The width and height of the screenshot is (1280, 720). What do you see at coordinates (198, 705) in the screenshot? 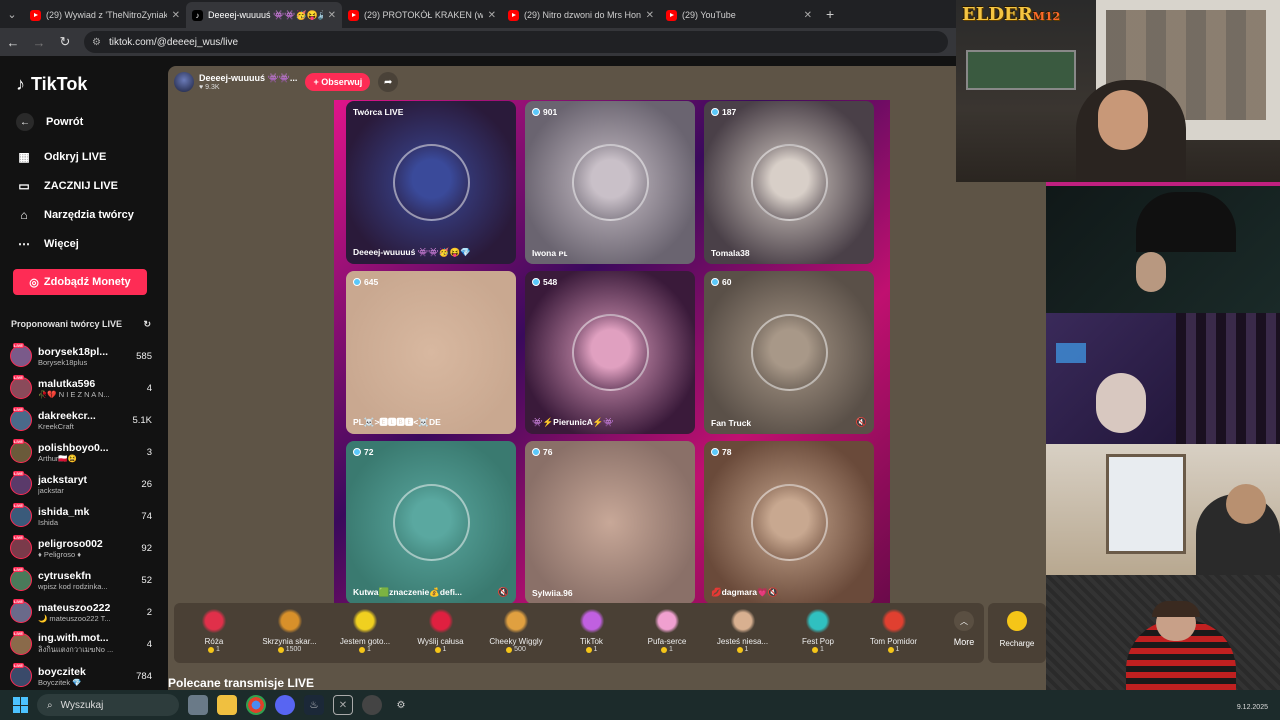
I see `task-view-icon` at bounding box center [198, 705].